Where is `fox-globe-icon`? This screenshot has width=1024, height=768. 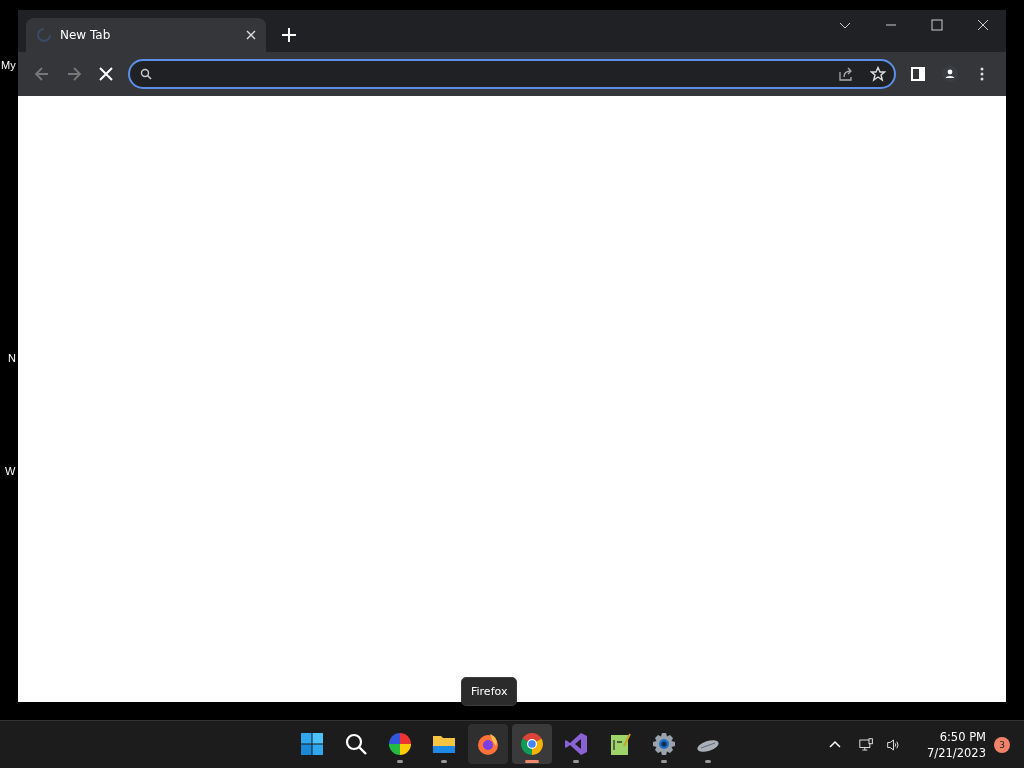
fox-globe-icon is located at coordinates (488, 744).